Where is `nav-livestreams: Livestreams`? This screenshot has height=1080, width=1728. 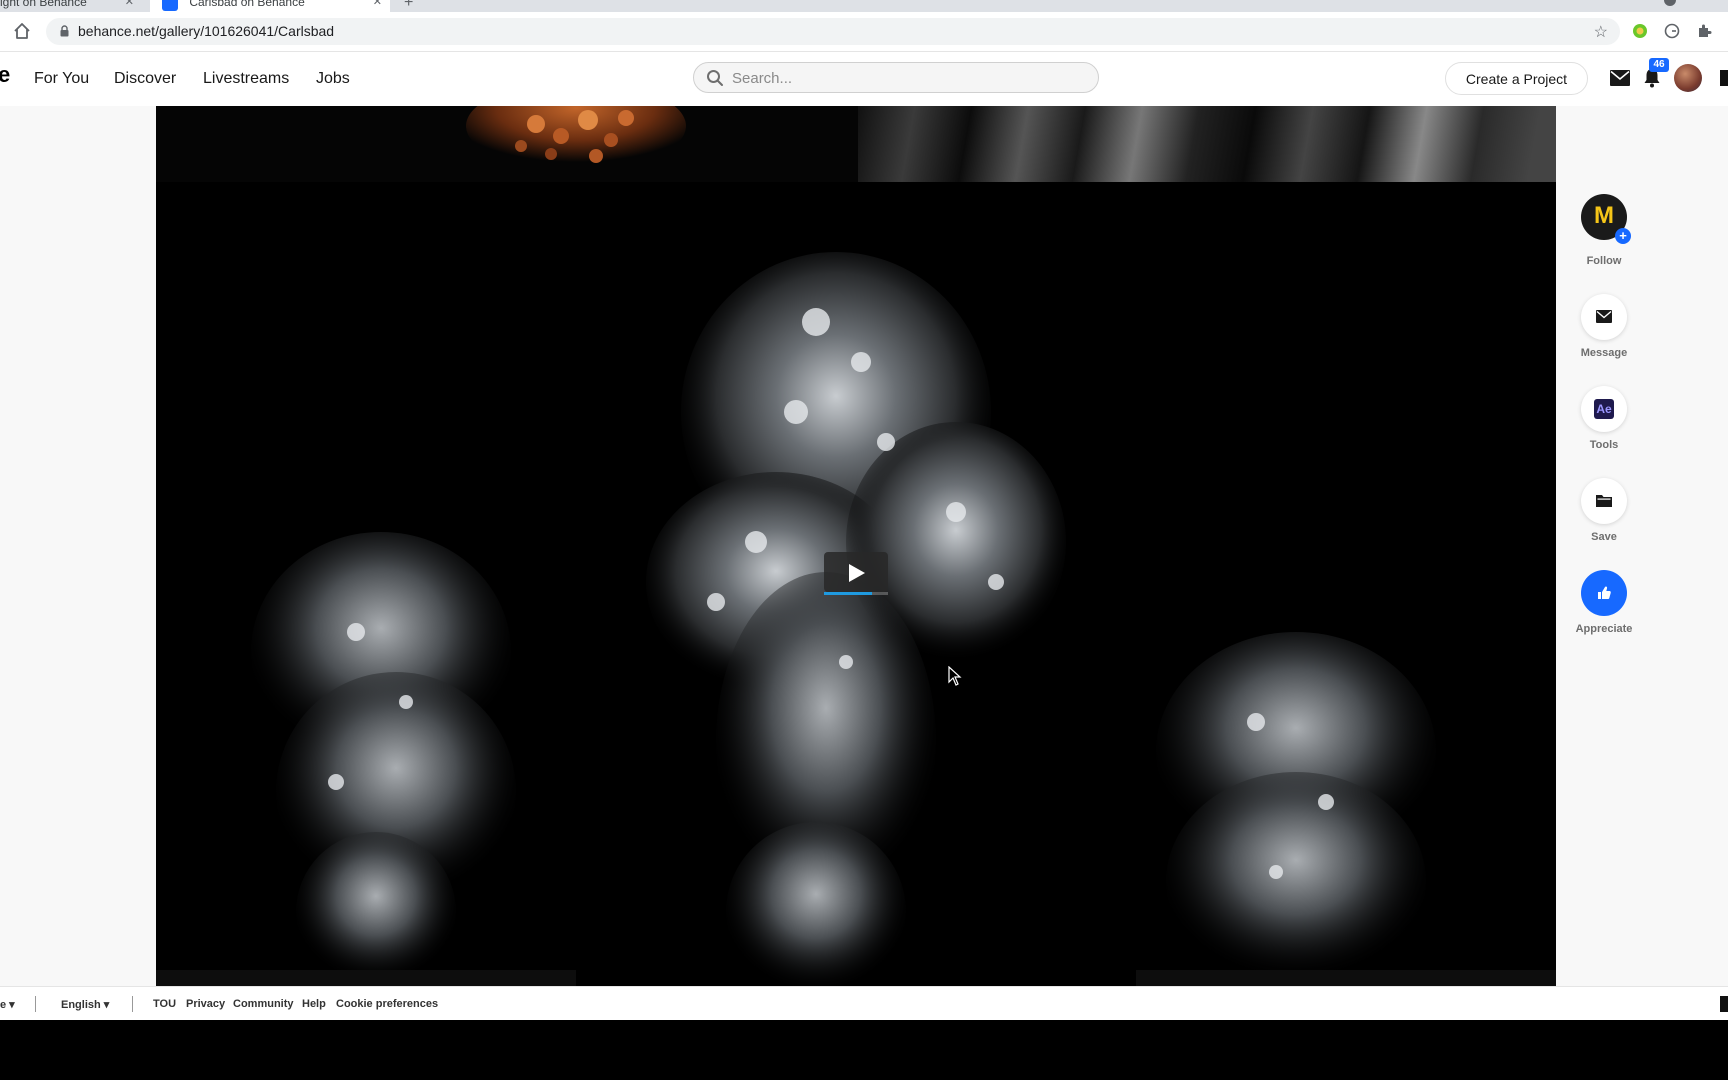
nav-livestreams: Livestreams is located at coordinates (246, 79).